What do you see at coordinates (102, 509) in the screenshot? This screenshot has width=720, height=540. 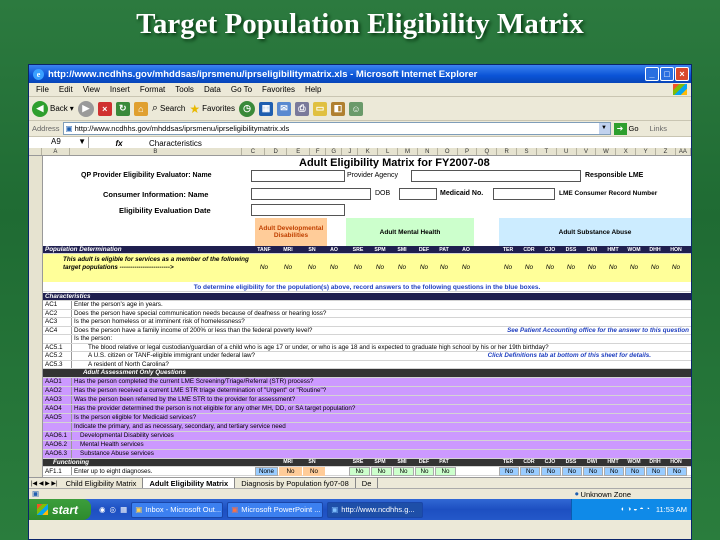 I see `quicklaunch-ie-icon: ◉` at bounding box center [102, 509].